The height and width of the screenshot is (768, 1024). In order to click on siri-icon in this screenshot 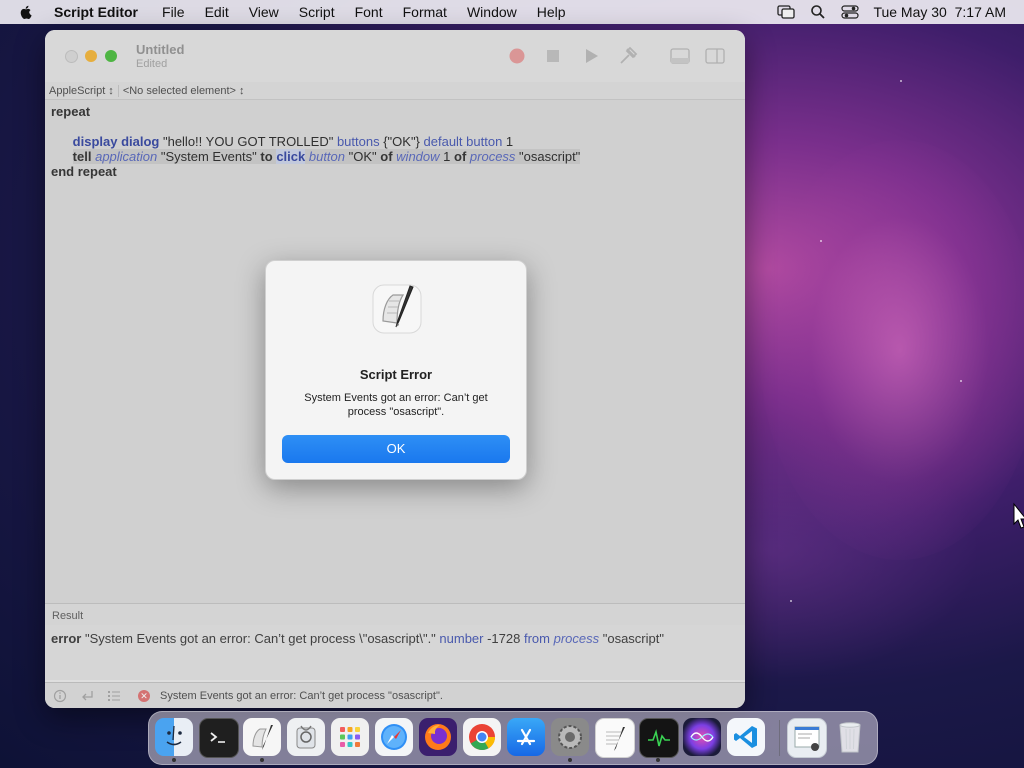, I will do `click(702, 737)`.